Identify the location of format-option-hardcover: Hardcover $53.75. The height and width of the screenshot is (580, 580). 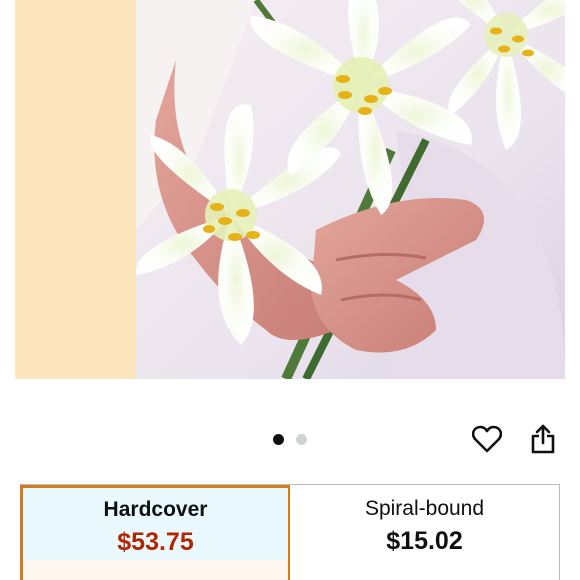
(155, 532).